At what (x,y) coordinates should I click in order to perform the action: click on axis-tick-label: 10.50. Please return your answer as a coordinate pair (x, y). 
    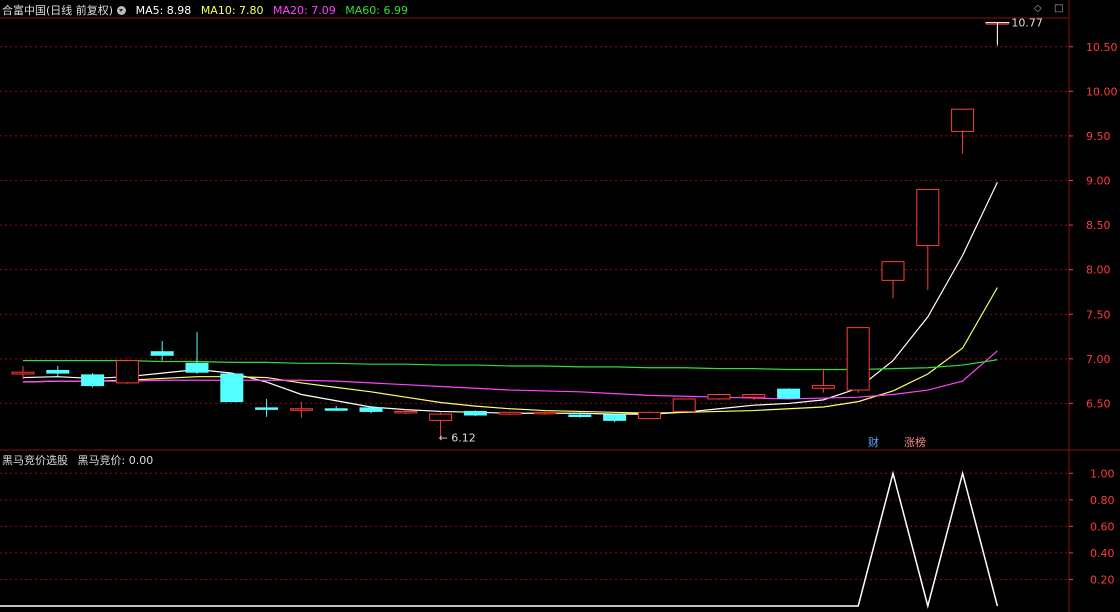
    Looking at the image, I should click on (1102, 47).